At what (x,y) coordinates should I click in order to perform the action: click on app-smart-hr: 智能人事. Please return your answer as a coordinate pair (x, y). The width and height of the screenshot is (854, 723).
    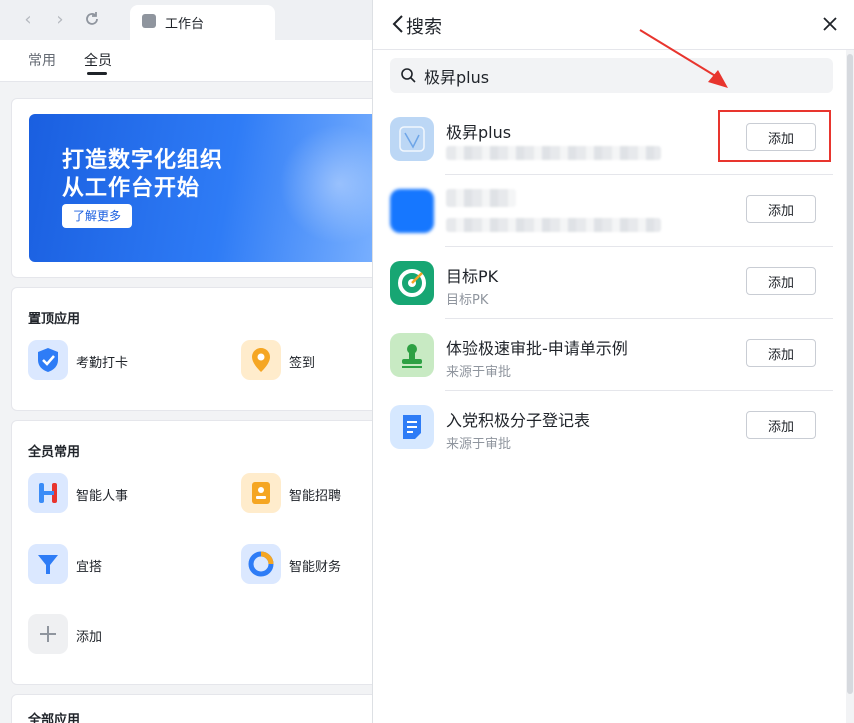
    Looking at the image, I should click on (118, 494).